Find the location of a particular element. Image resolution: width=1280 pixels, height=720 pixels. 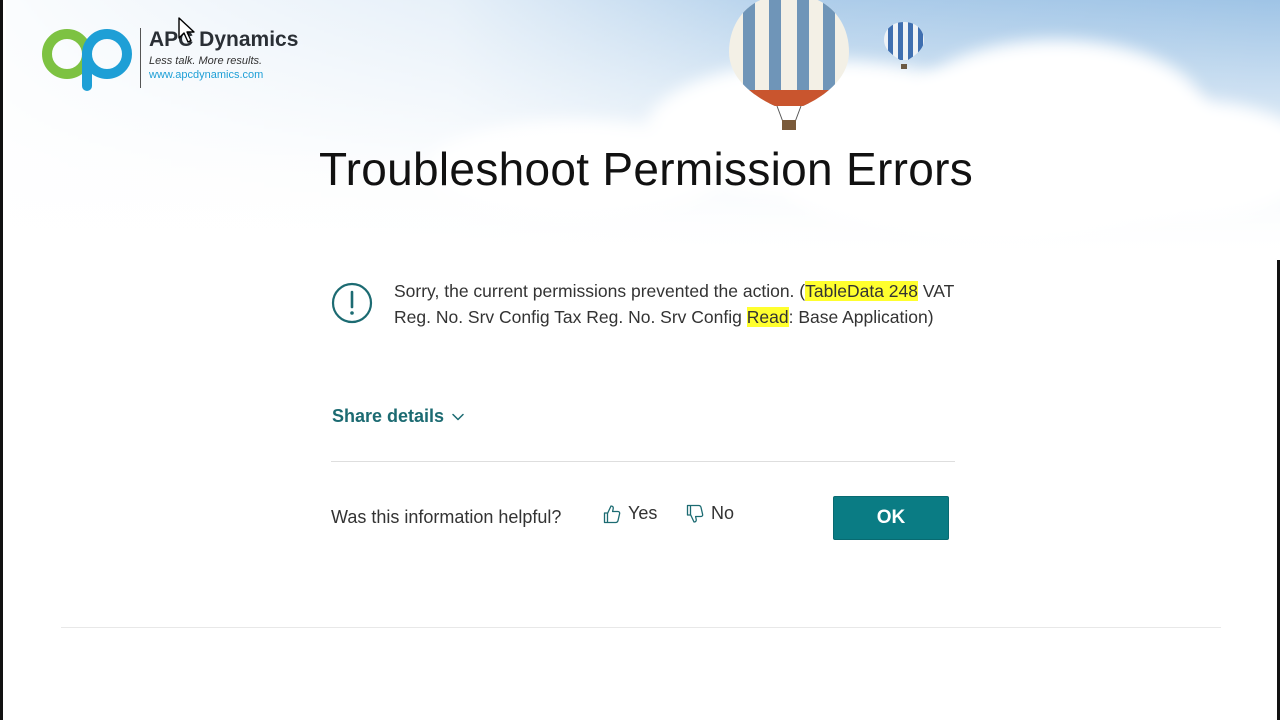

logo-url: www.apcdynamics.com is located at coordinates (206, 75).